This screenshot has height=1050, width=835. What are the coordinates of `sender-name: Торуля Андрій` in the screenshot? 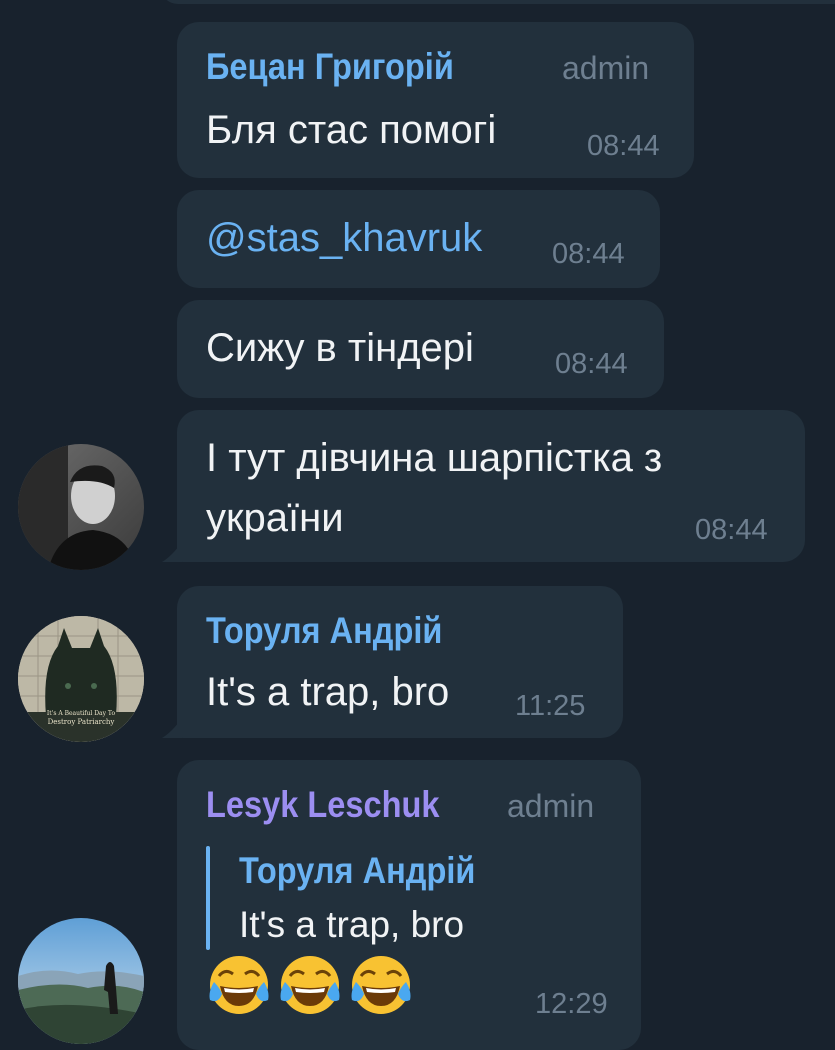 It's located at (324, 631).